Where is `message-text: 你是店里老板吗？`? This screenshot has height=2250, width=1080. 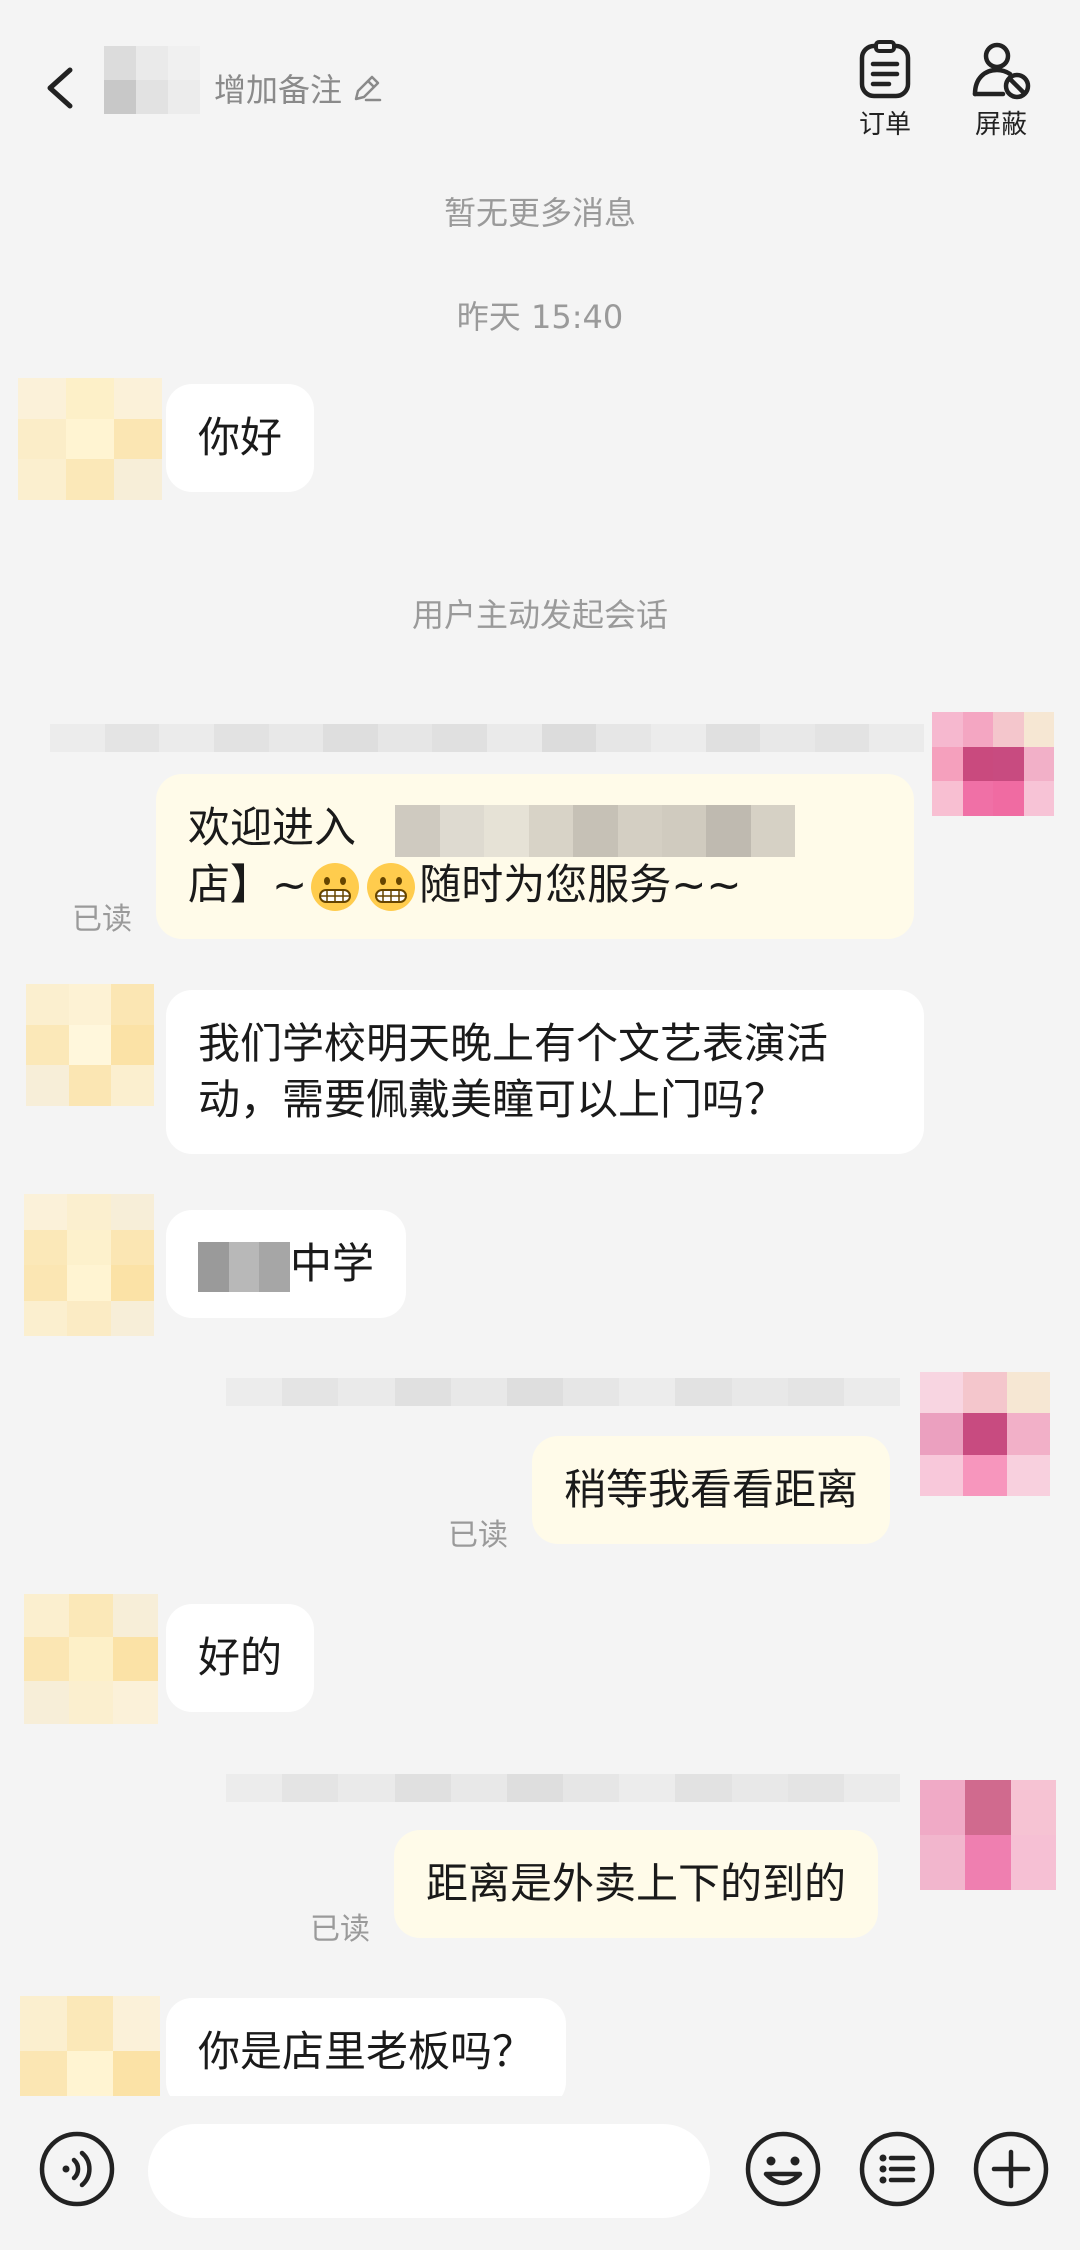 message-text: 你是店里老板吗？ is located at coordinates (366, 2051).